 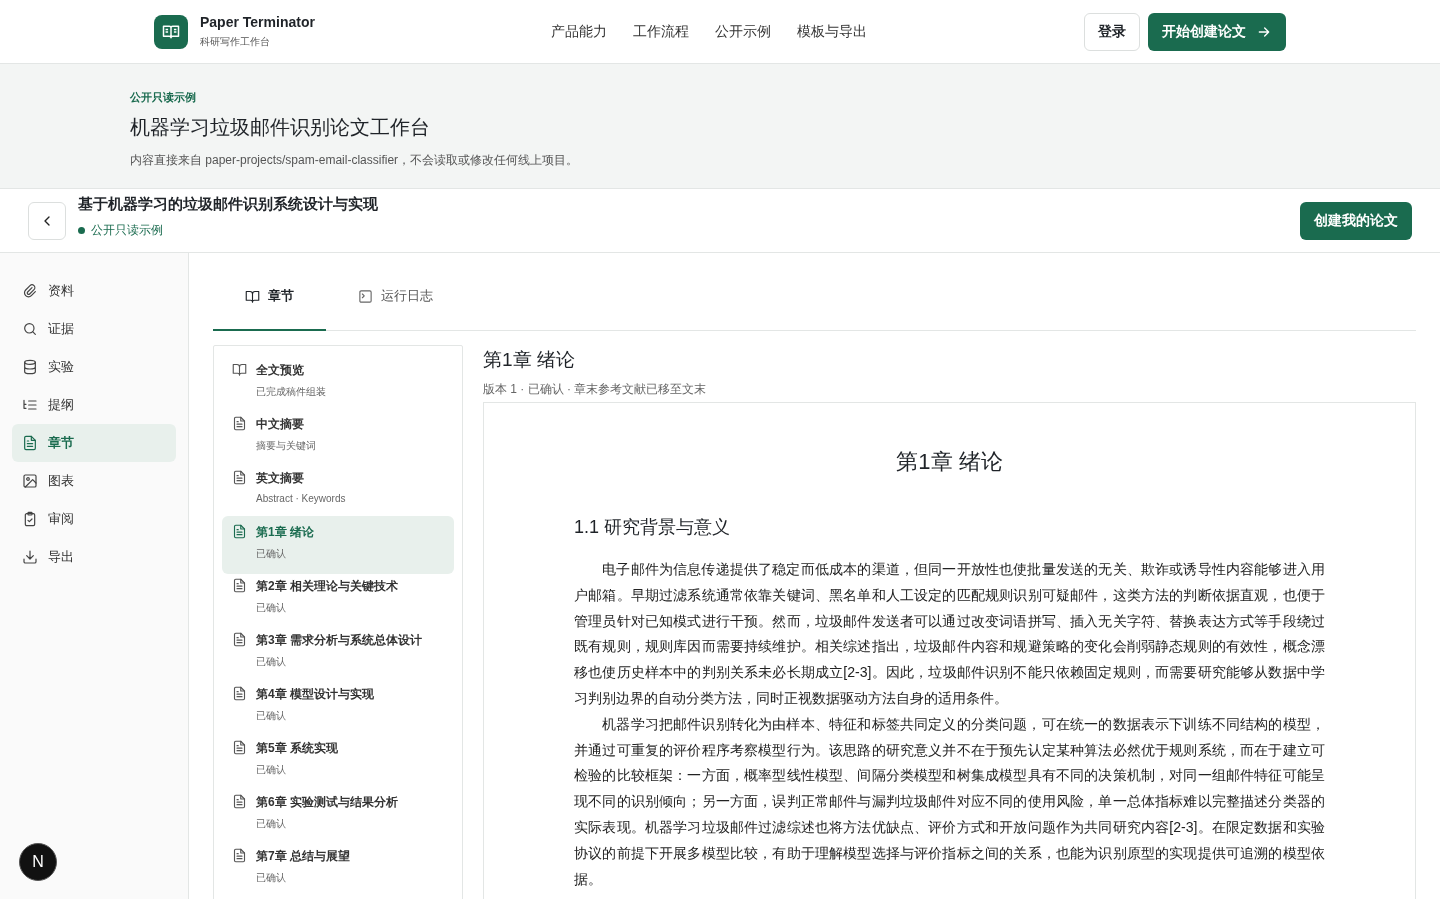 What do you see at coordinates (94, 557) in the screenshot?
I see `sidebar-item: 导出` at bounding box center [94, 557].